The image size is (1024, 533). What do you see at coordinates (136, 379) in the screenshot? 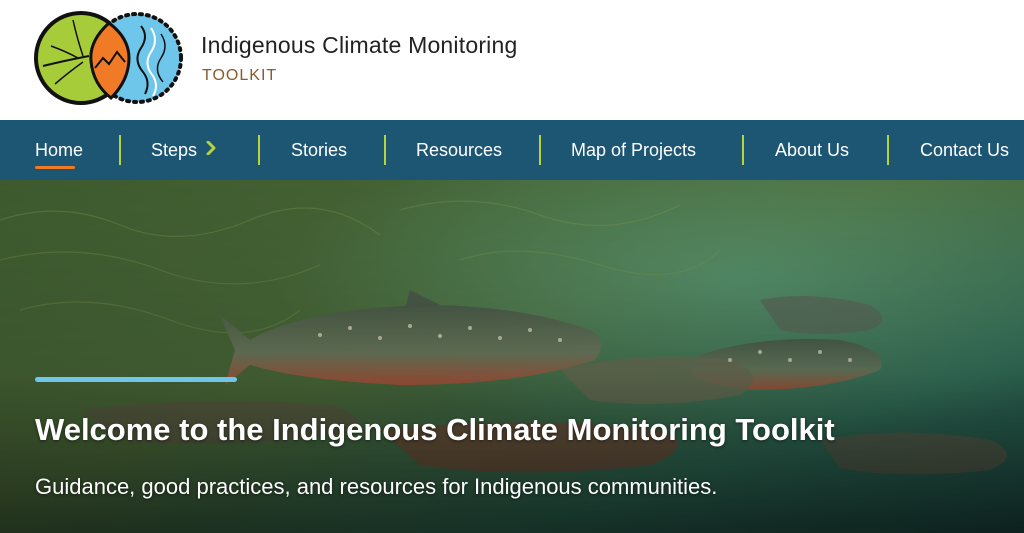
I see `hero-accent-bar` at bounding box center [136, 379].